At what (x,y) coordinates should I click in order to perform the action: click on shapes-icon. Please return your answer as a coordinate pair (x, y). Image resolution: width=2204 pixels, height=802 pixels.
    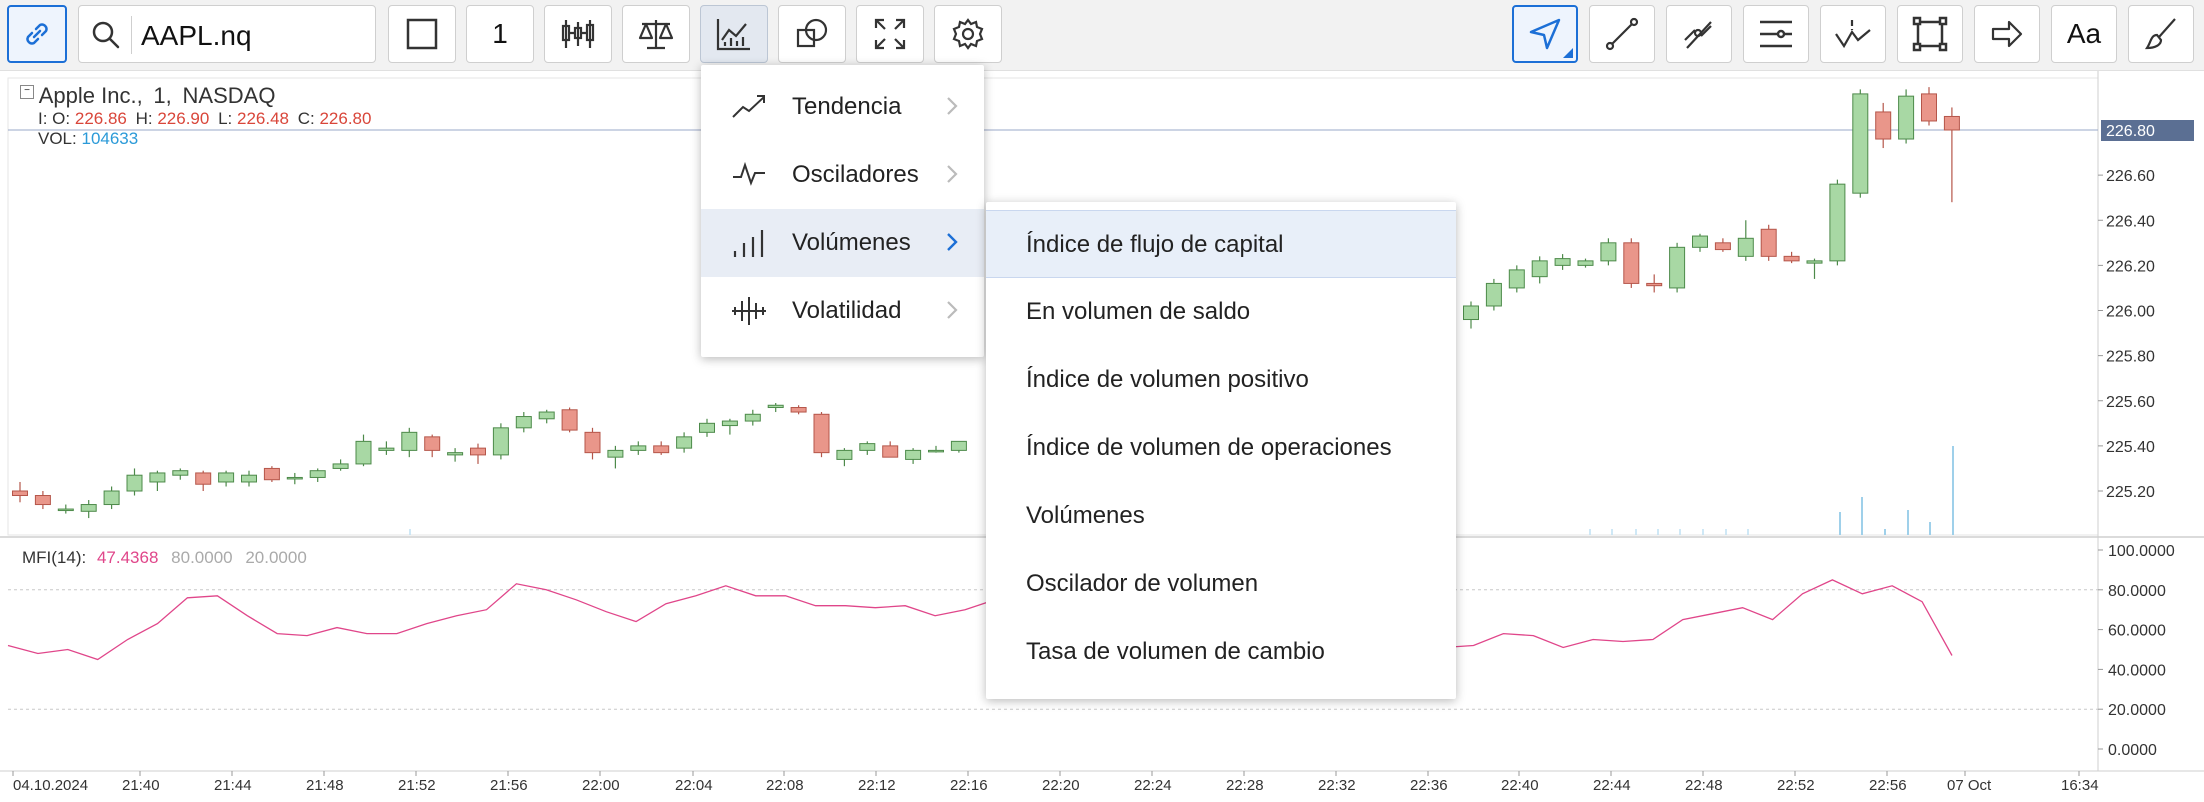
    Looking at the image, I should click on (812, 33).